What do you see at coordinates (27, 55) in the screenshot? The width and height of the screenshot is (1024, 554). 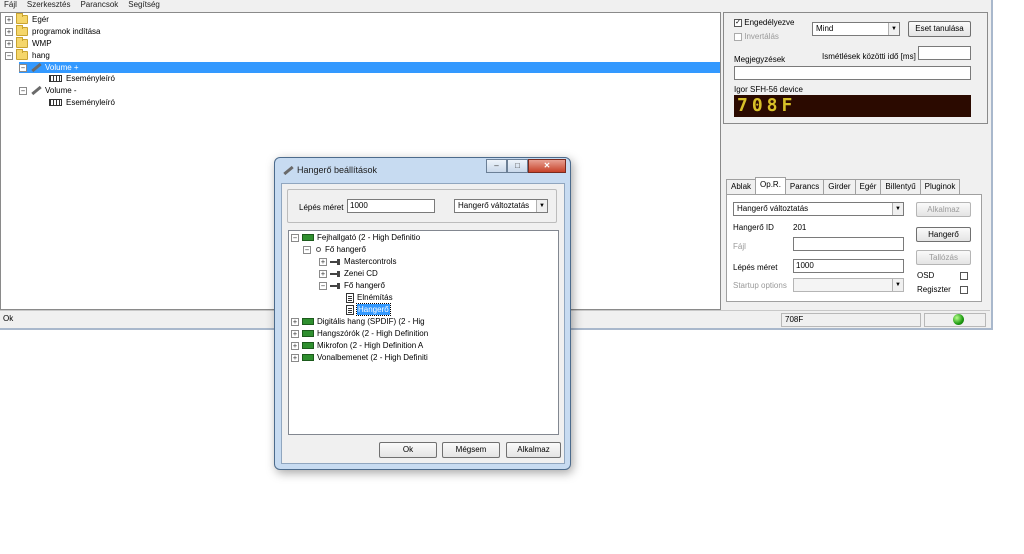 I see `tree-item-hang: − hang` at bounding box center [27, 55].